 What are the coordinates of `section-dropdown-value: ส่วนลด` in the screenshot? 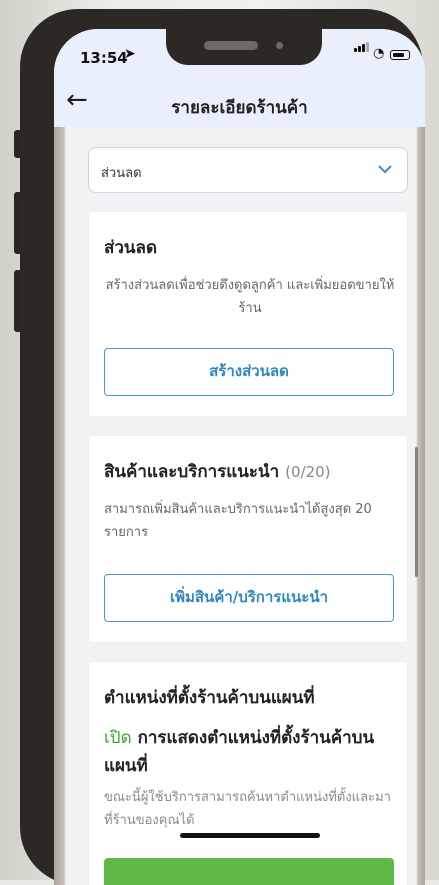 It's located at (121, 173).